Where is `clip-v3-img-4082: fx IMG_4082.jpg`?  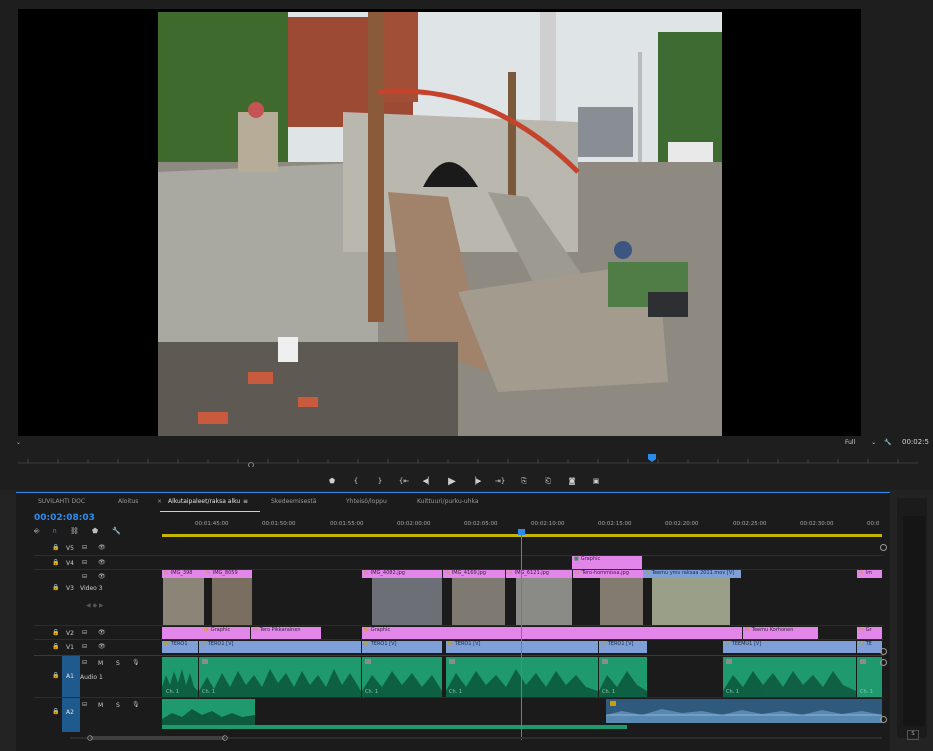
clip-v3-img-4082: fx IMG_4082.jpg is located at coordinates (402, 574).